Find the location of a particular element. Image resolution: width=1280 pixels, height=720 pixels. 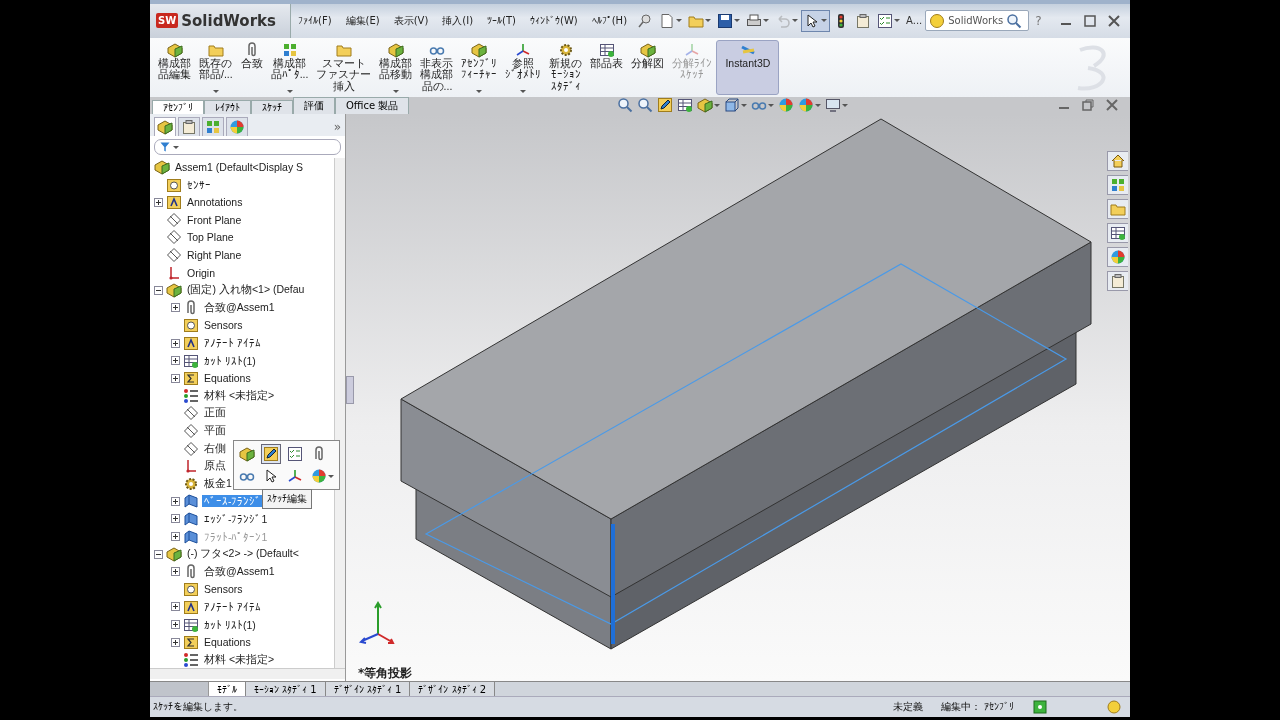

menu-item: 挿入(I) is located at coordinates (458, 20).